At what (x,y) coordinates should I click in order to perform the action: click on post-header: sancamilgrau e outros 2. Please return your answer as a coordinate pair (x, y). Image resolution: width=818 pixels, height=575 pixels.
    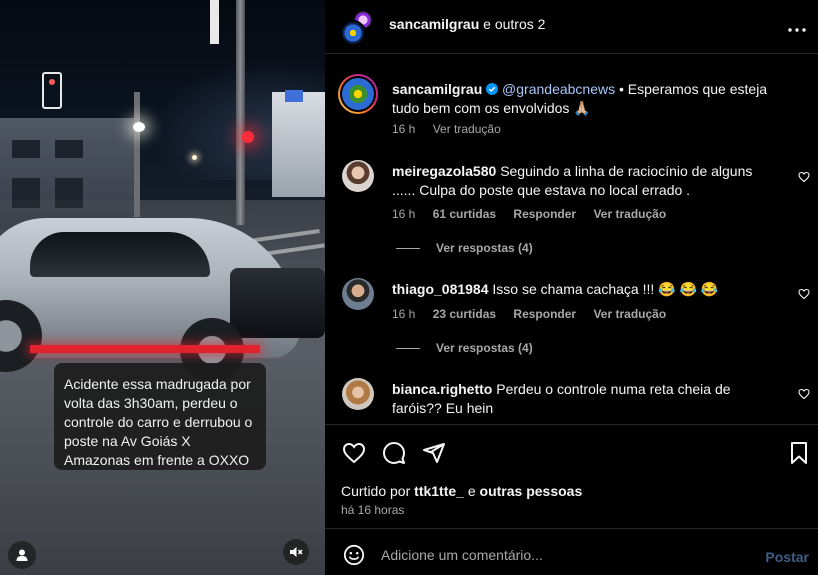
    Looking at the image, I should click on (571, 27).